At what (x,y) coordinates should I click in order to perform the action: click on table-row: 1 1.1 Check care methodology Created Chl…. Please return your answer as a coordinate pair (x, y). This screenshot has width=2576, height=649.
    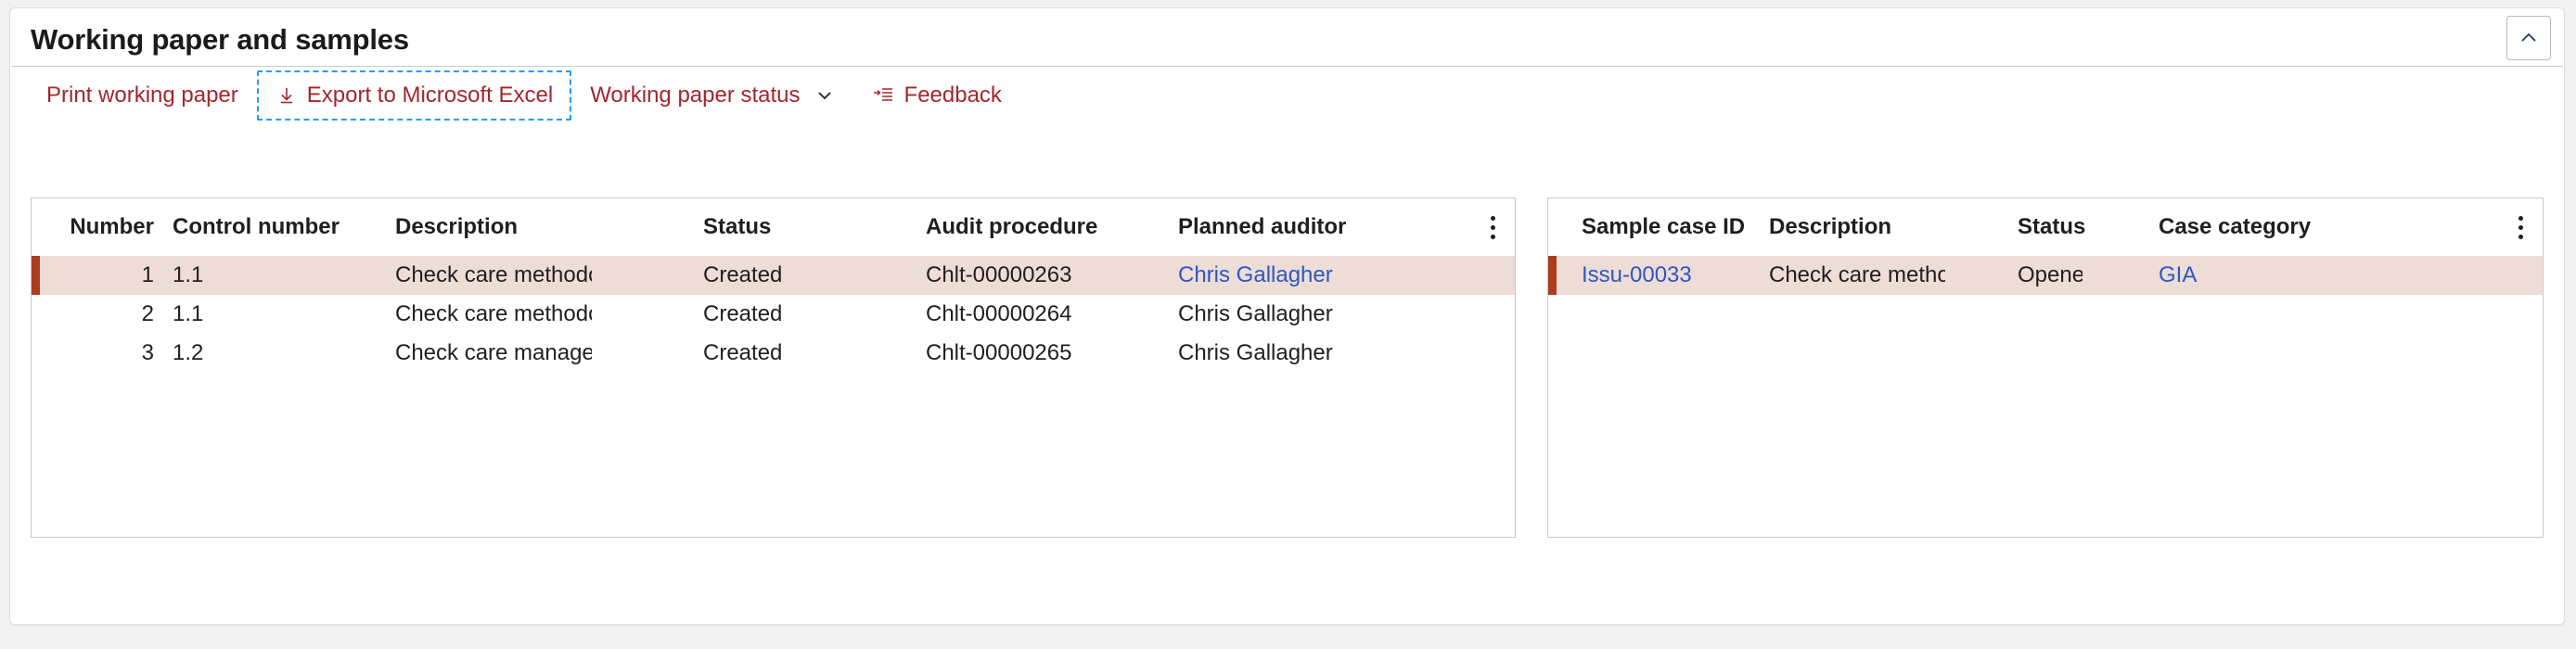
    Looking at the image, I should click on (773, 276).